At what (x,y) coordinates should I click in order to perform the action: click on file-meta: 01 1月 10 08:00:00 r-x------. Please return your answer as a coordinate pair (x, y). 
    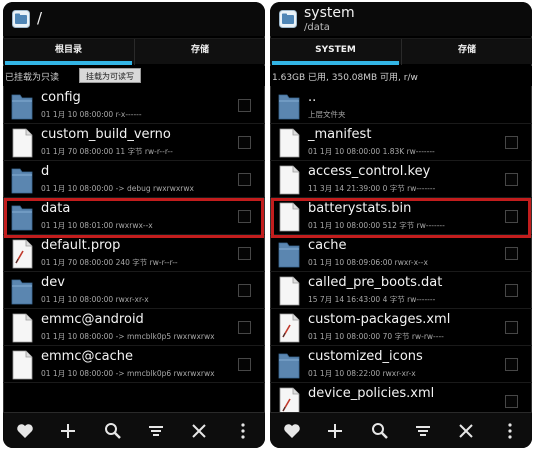
    Looking at the image, I should click on (91, 114).